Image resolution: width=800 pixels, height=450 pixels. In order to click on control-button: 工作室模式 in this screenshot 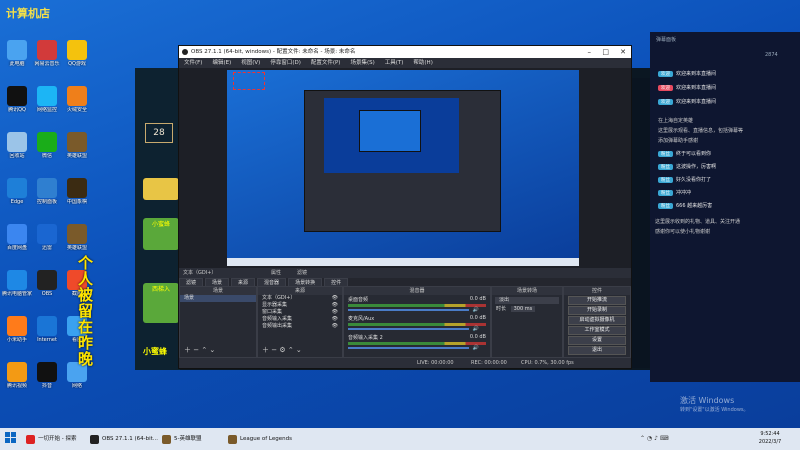, I will do `click(597, 330)`.